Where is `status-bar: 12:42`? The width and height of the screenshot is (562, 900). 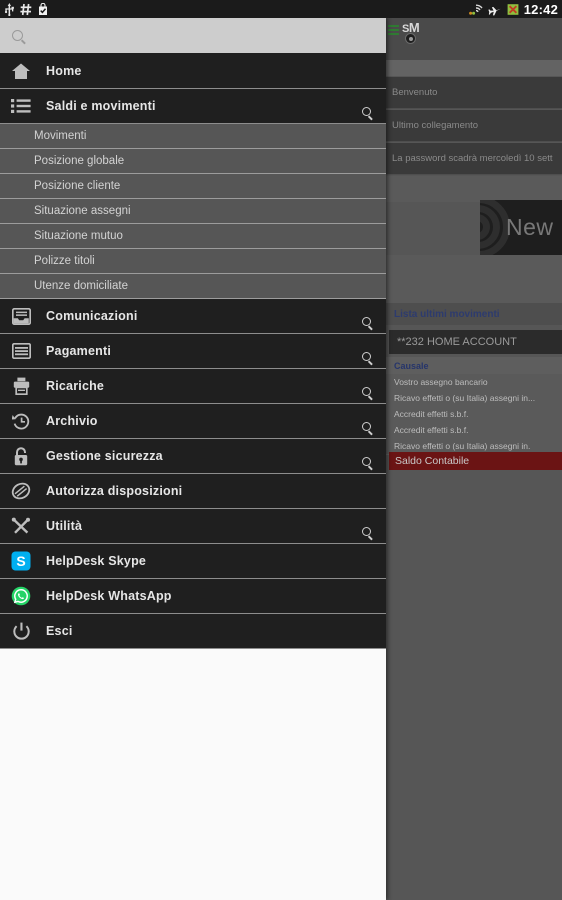
status-bar: 12:42 is located at coordinates (281, 9).